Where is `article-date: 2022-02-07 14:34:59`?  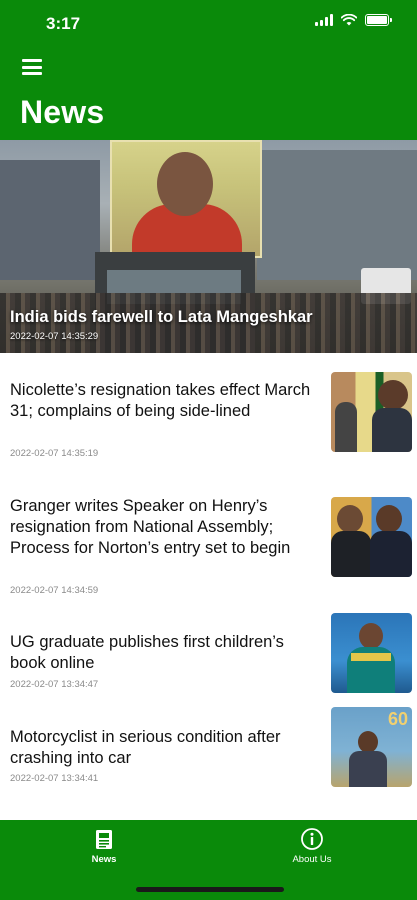
article-date: 2022-02-07 14:34:59 is located at coordinates (54, 590).